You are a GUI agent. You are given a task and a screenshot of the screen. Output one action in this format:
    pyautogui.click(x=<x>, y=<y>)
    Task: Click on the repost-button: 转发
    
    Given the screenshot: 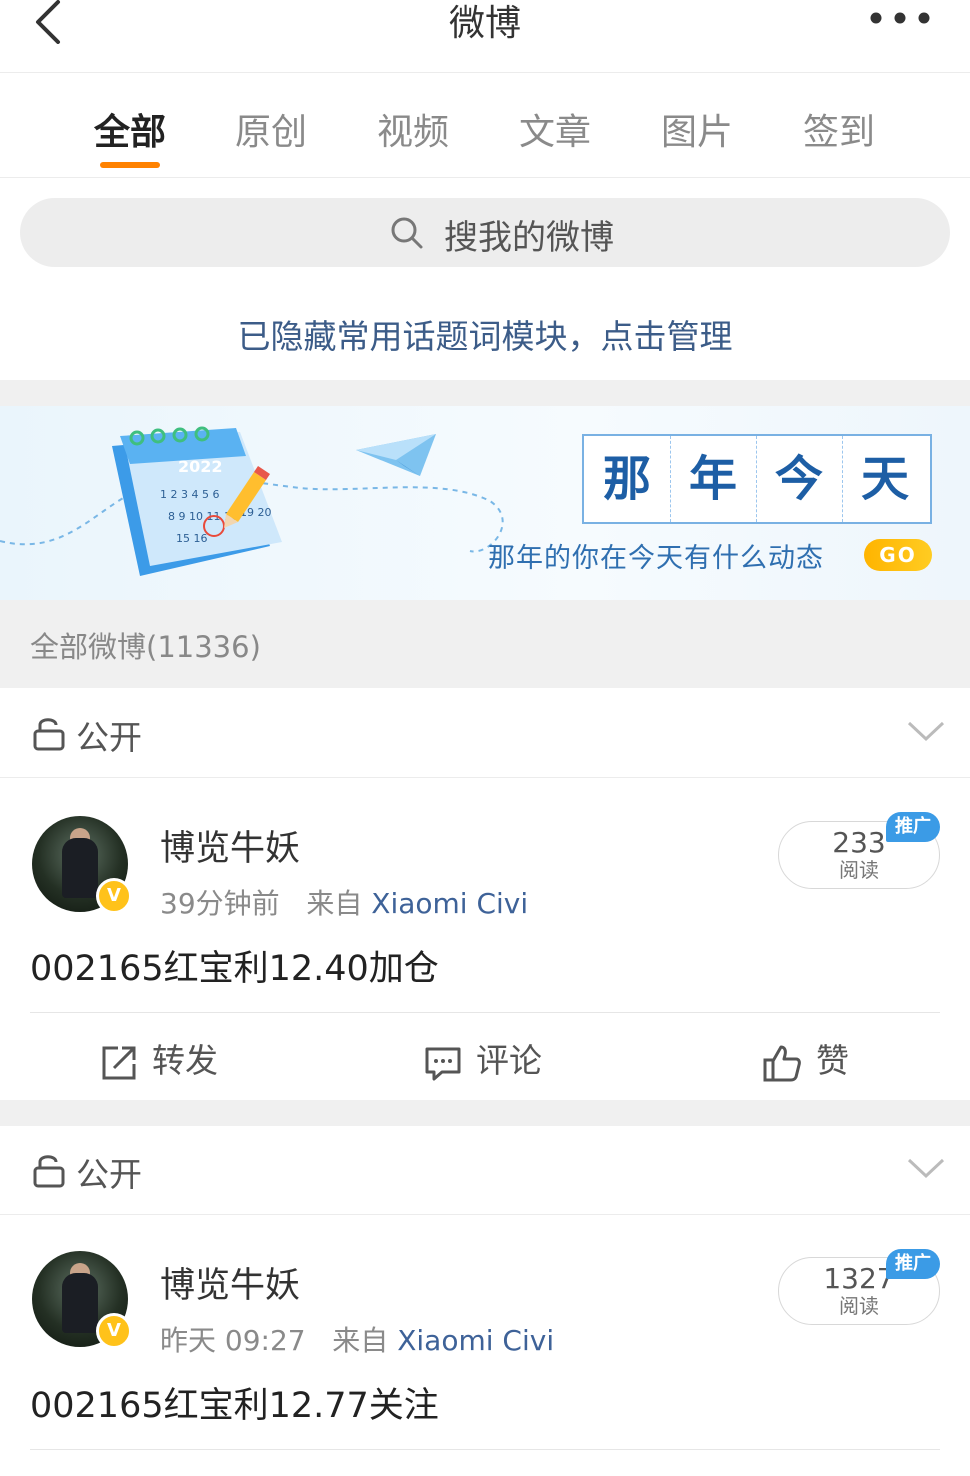 What is the action you would take?
    pyautogui.click(x=159, y=1058)
    